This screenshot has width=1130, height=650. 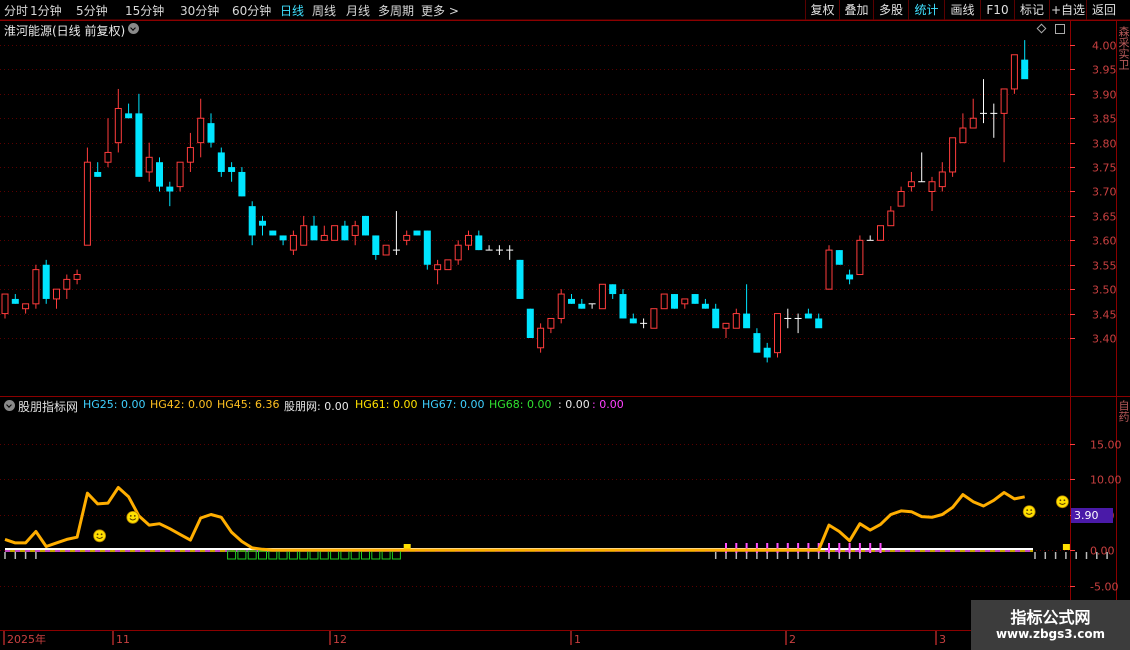 What do you see at coordinates (1104, 290) in the screenshot?
I see `price-axis-label: 3.50` at bounding box center [1104, 290].